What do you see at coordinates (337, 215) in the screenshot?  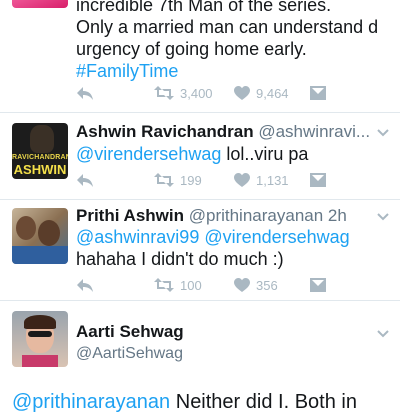 I see `timestamp: 2h` at bounding box center [337, 215].